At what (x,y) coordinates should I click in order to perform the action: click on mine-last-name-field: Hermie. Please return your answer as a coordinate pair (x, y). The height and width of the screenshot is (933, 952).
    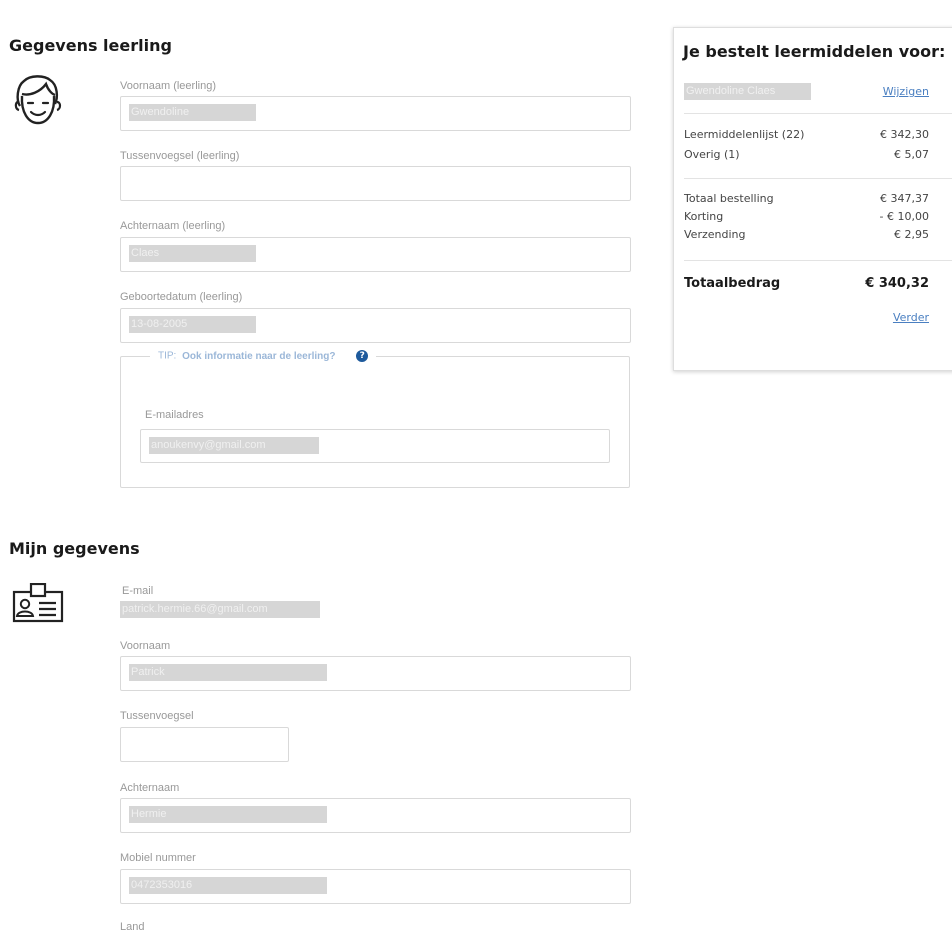
    Looking at the image, I should click on (375, 815).